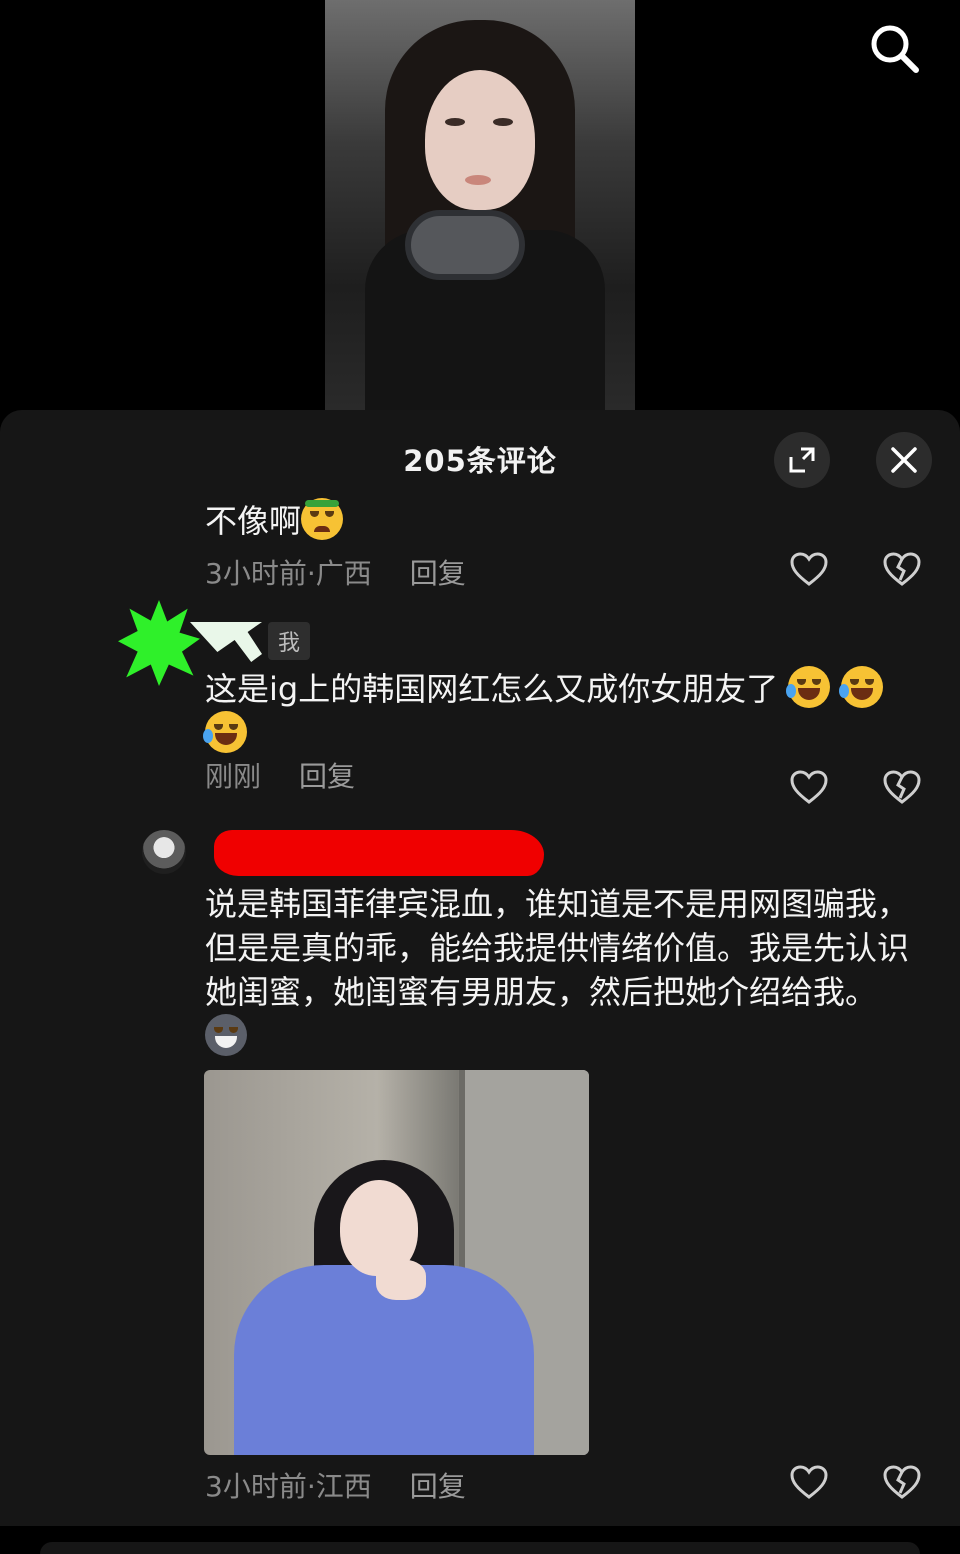 The image size is (960, 1554). What do you see at coordinates (556, 711) in the screenshot?
I see `comment-text-container: 这是ig上的韩国网红怎么又成你女朋友了` at bounding box center [556, 711].